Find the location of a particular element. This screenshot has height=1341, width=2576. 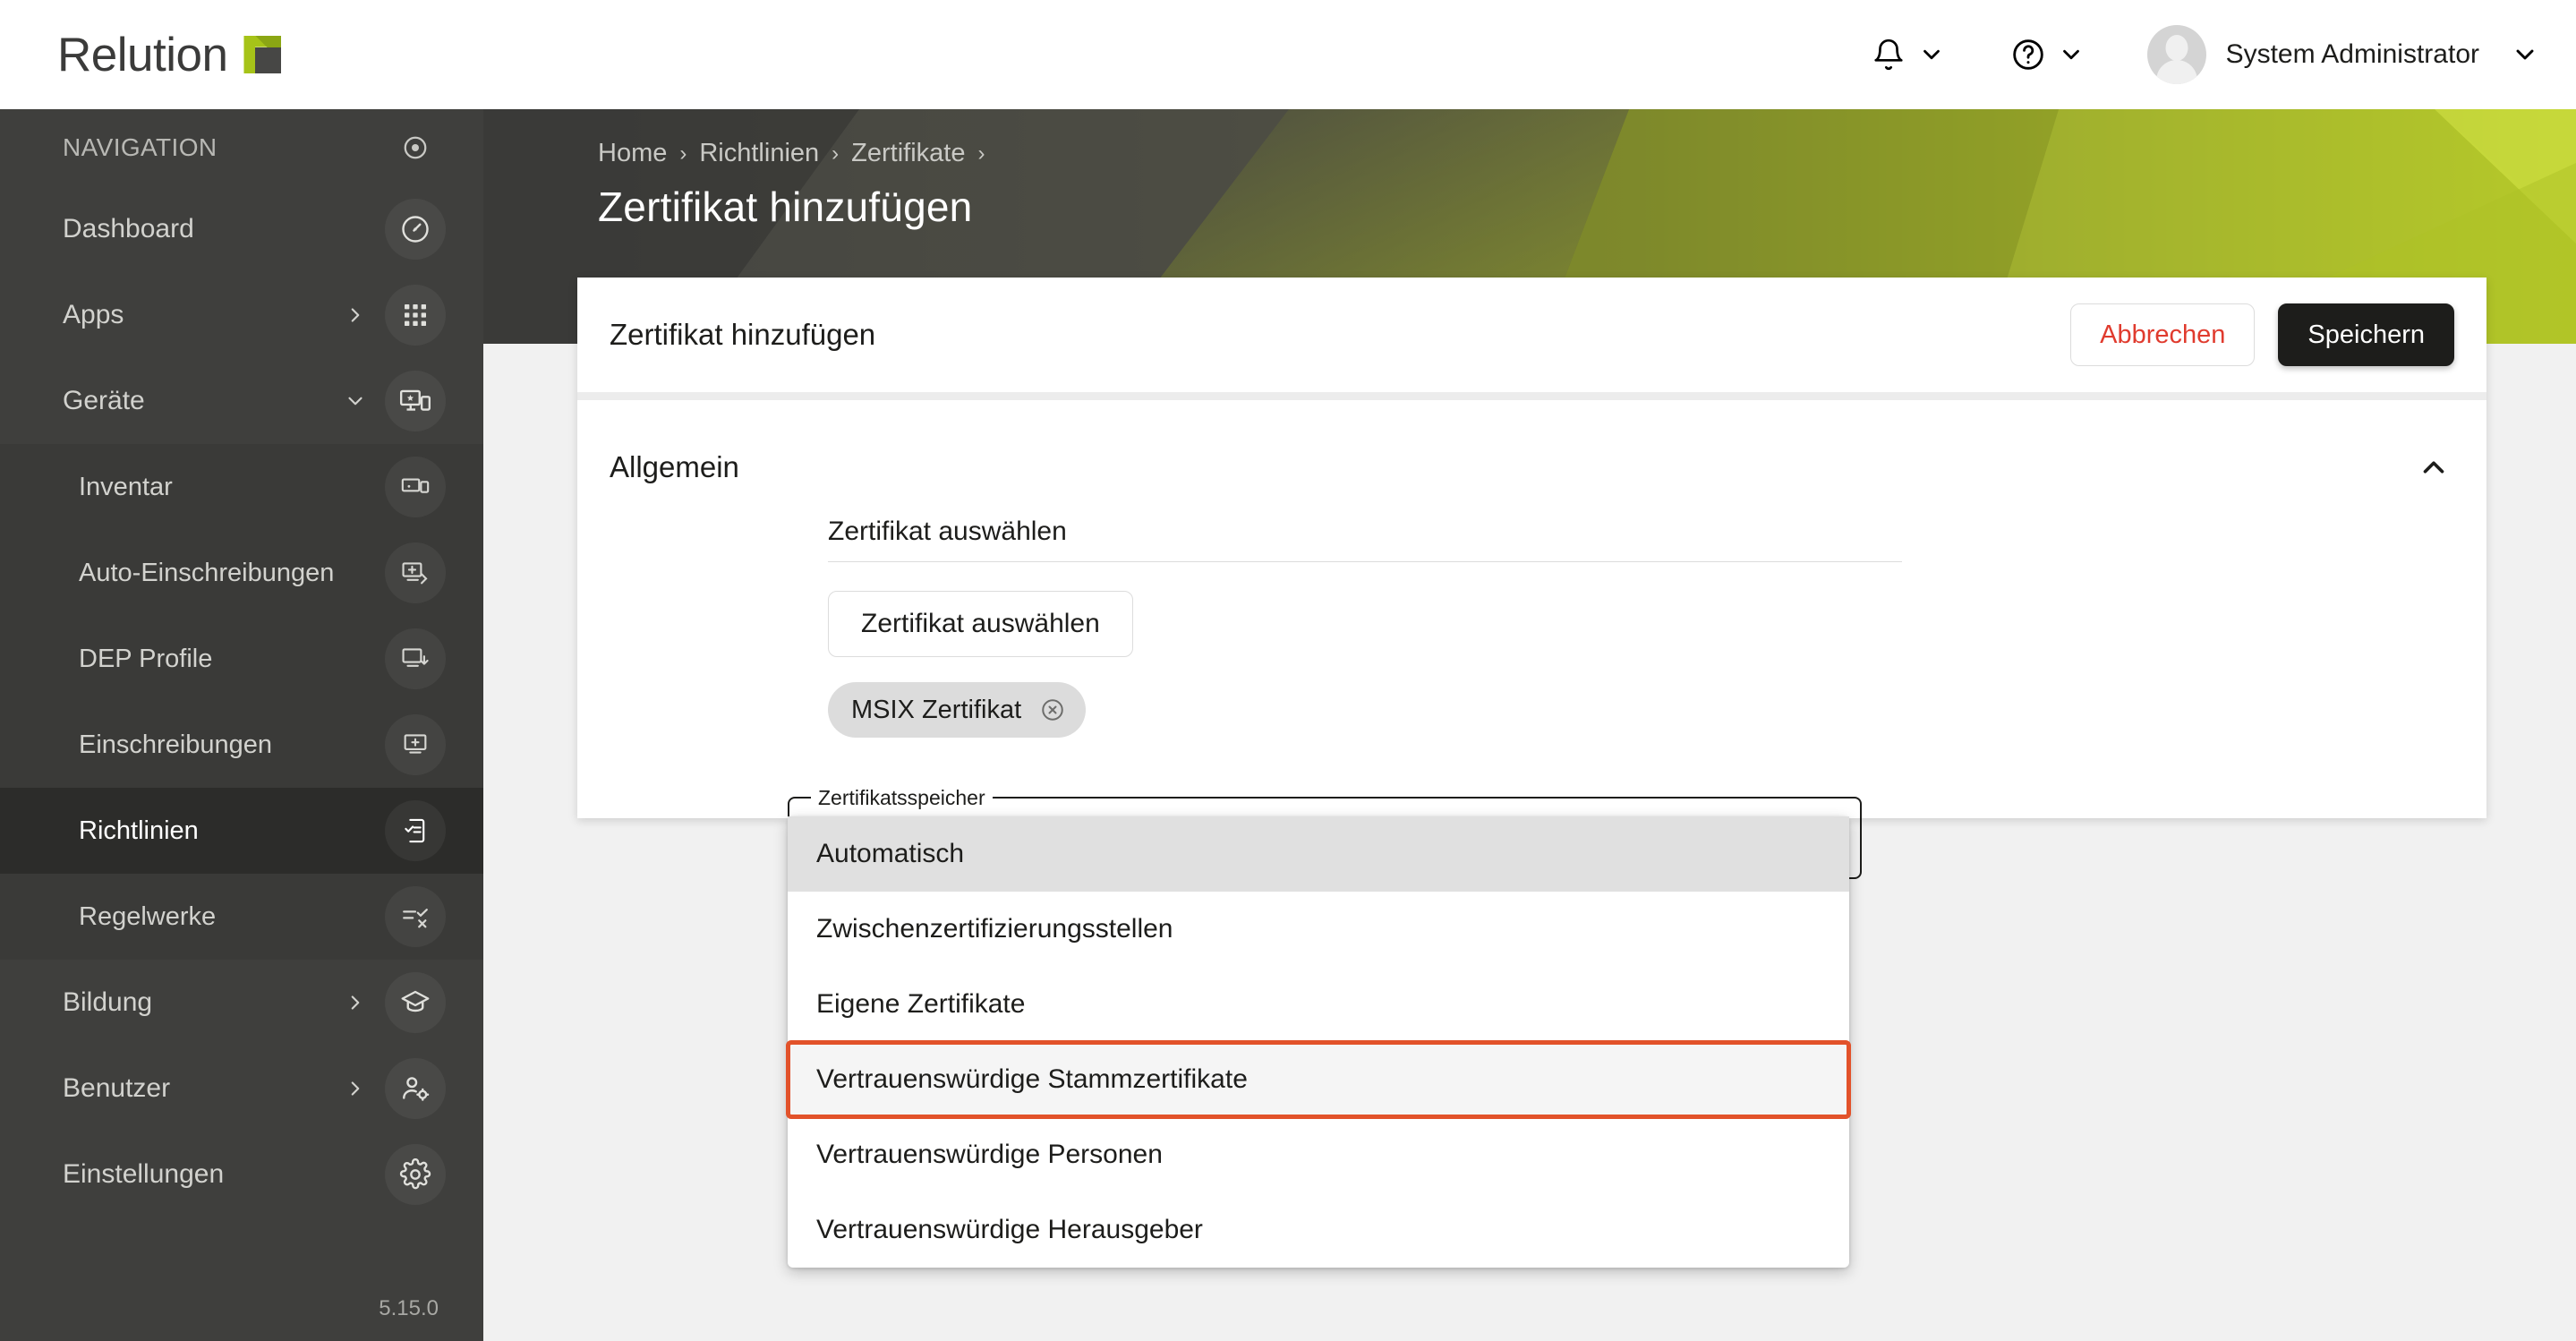

brand-logo: Relution is located at coordinates (169, 55).